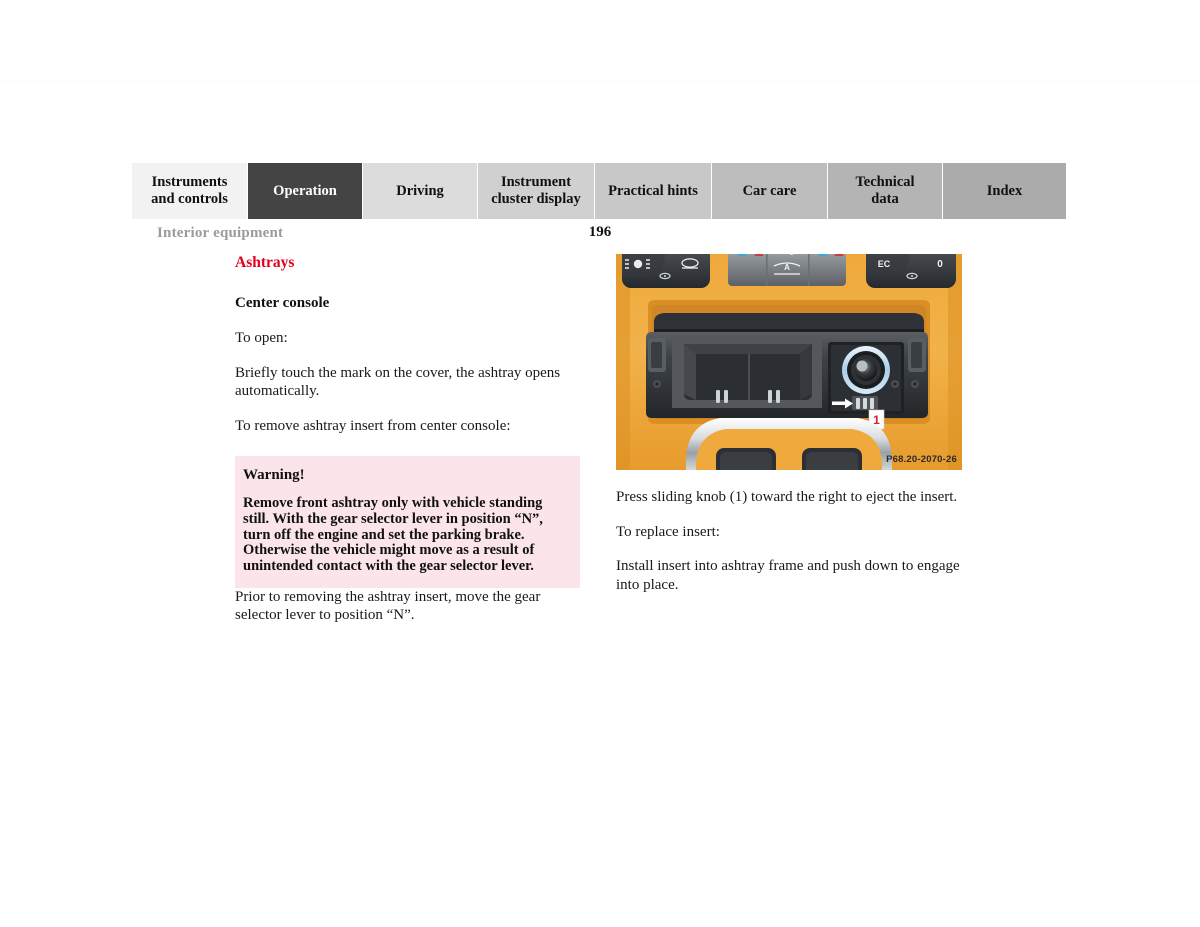  I want to click on cigarette-lighter-module, so click(866, 378).